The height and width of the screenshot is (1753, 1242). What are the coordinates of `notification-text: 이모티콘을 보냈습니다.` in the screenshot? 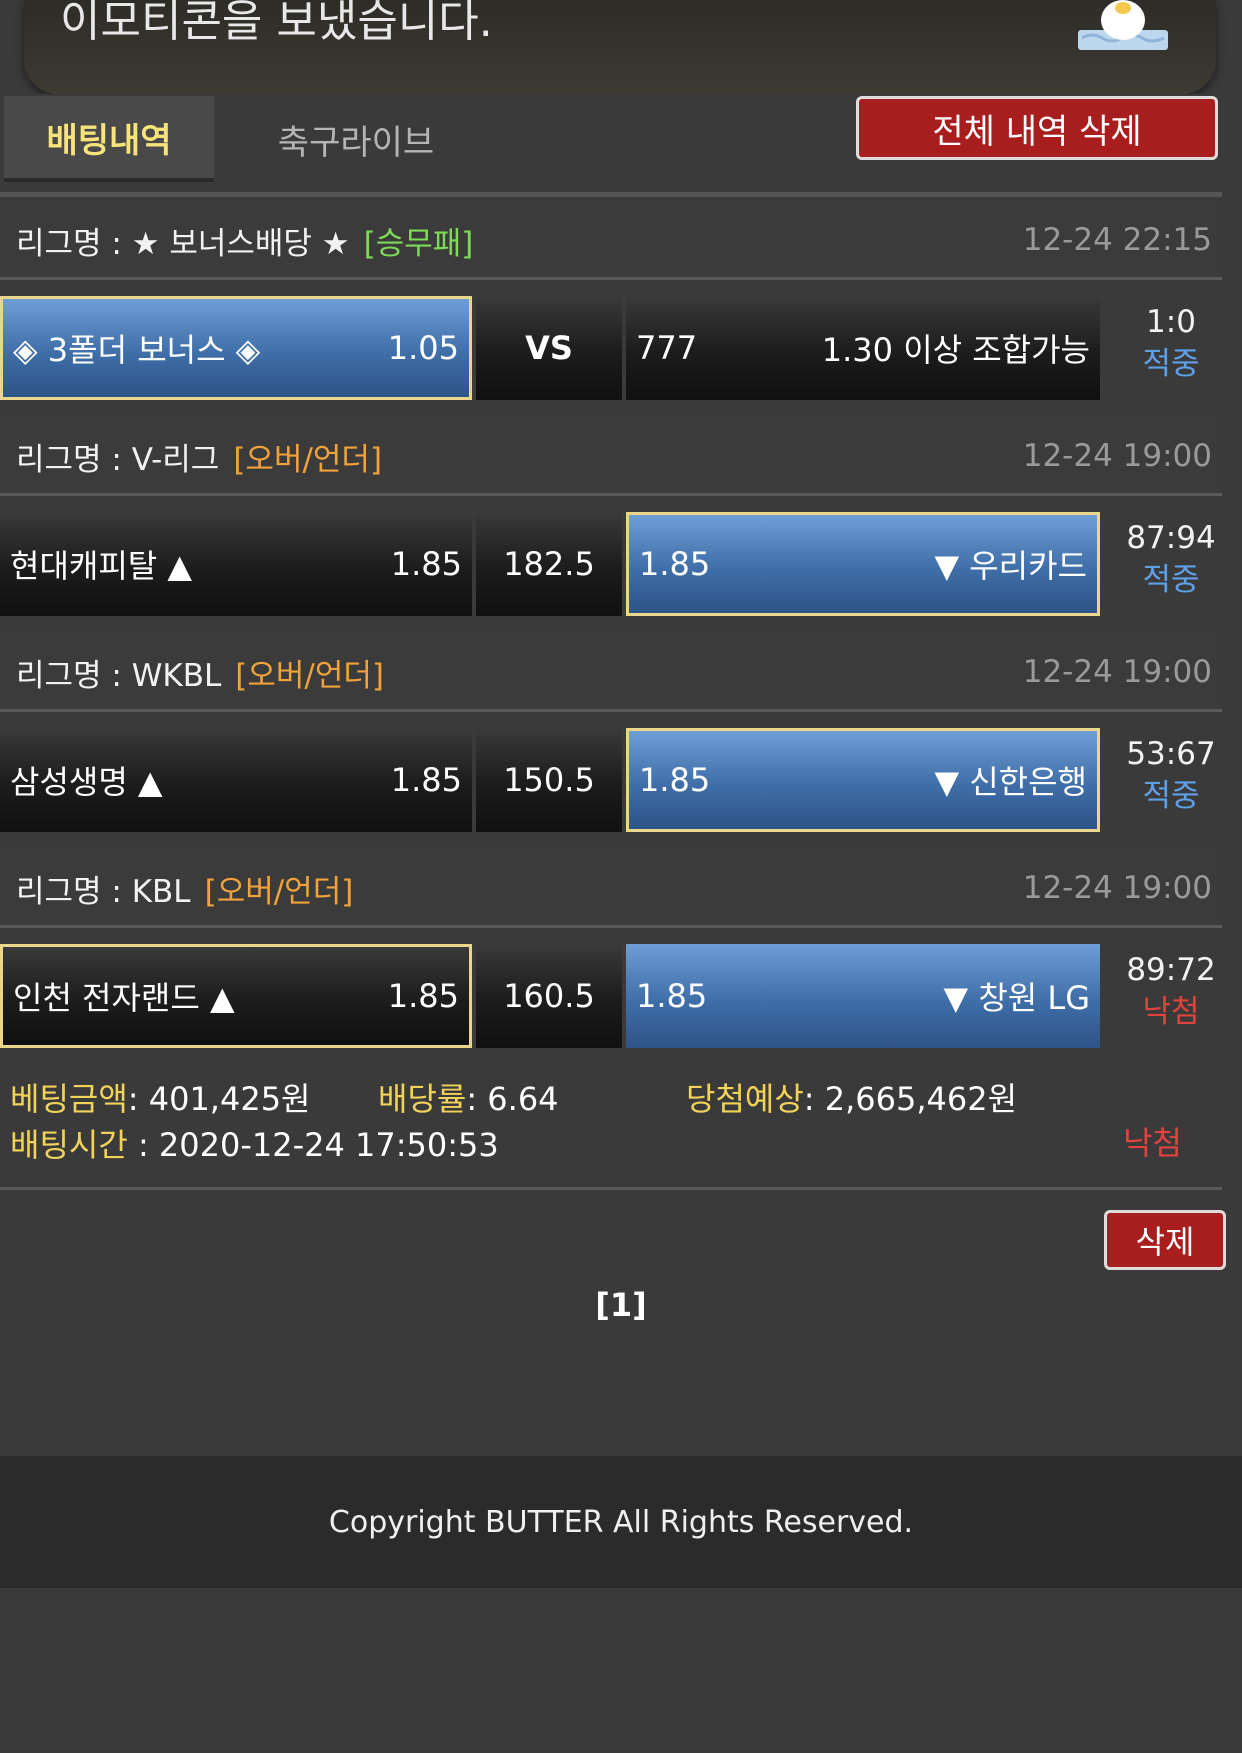 It's located at (276, 23).